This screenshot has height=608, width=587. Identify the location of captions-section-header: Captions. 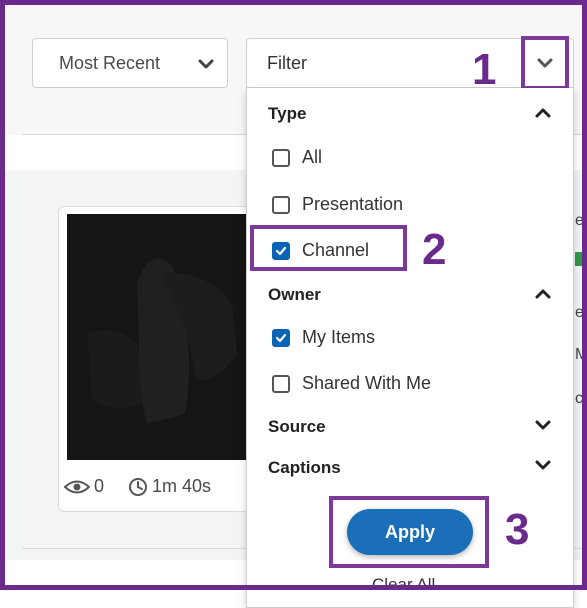
(304, 468).